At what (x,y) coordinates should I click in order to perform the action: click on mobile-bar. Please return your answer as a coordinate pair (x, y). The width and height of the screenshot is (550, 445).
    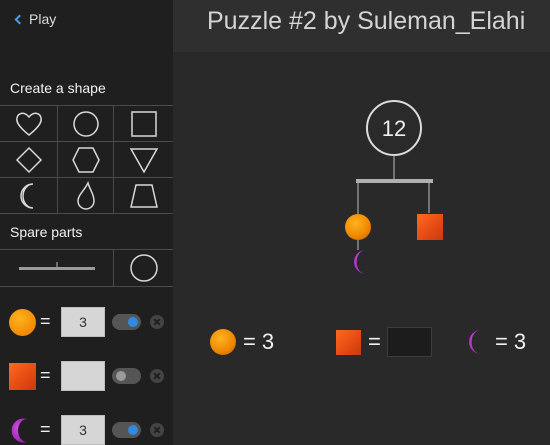
    Looking at the image, I should click on (394, 181).